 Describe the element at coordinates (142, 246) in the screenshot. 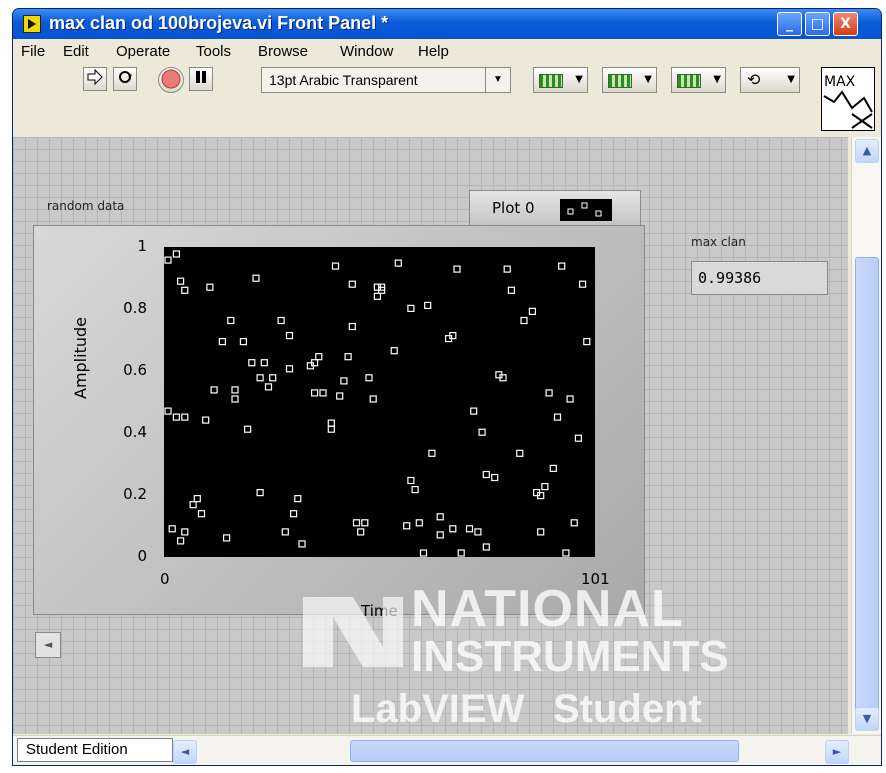

I see `y-tick-1: 1` at that location.